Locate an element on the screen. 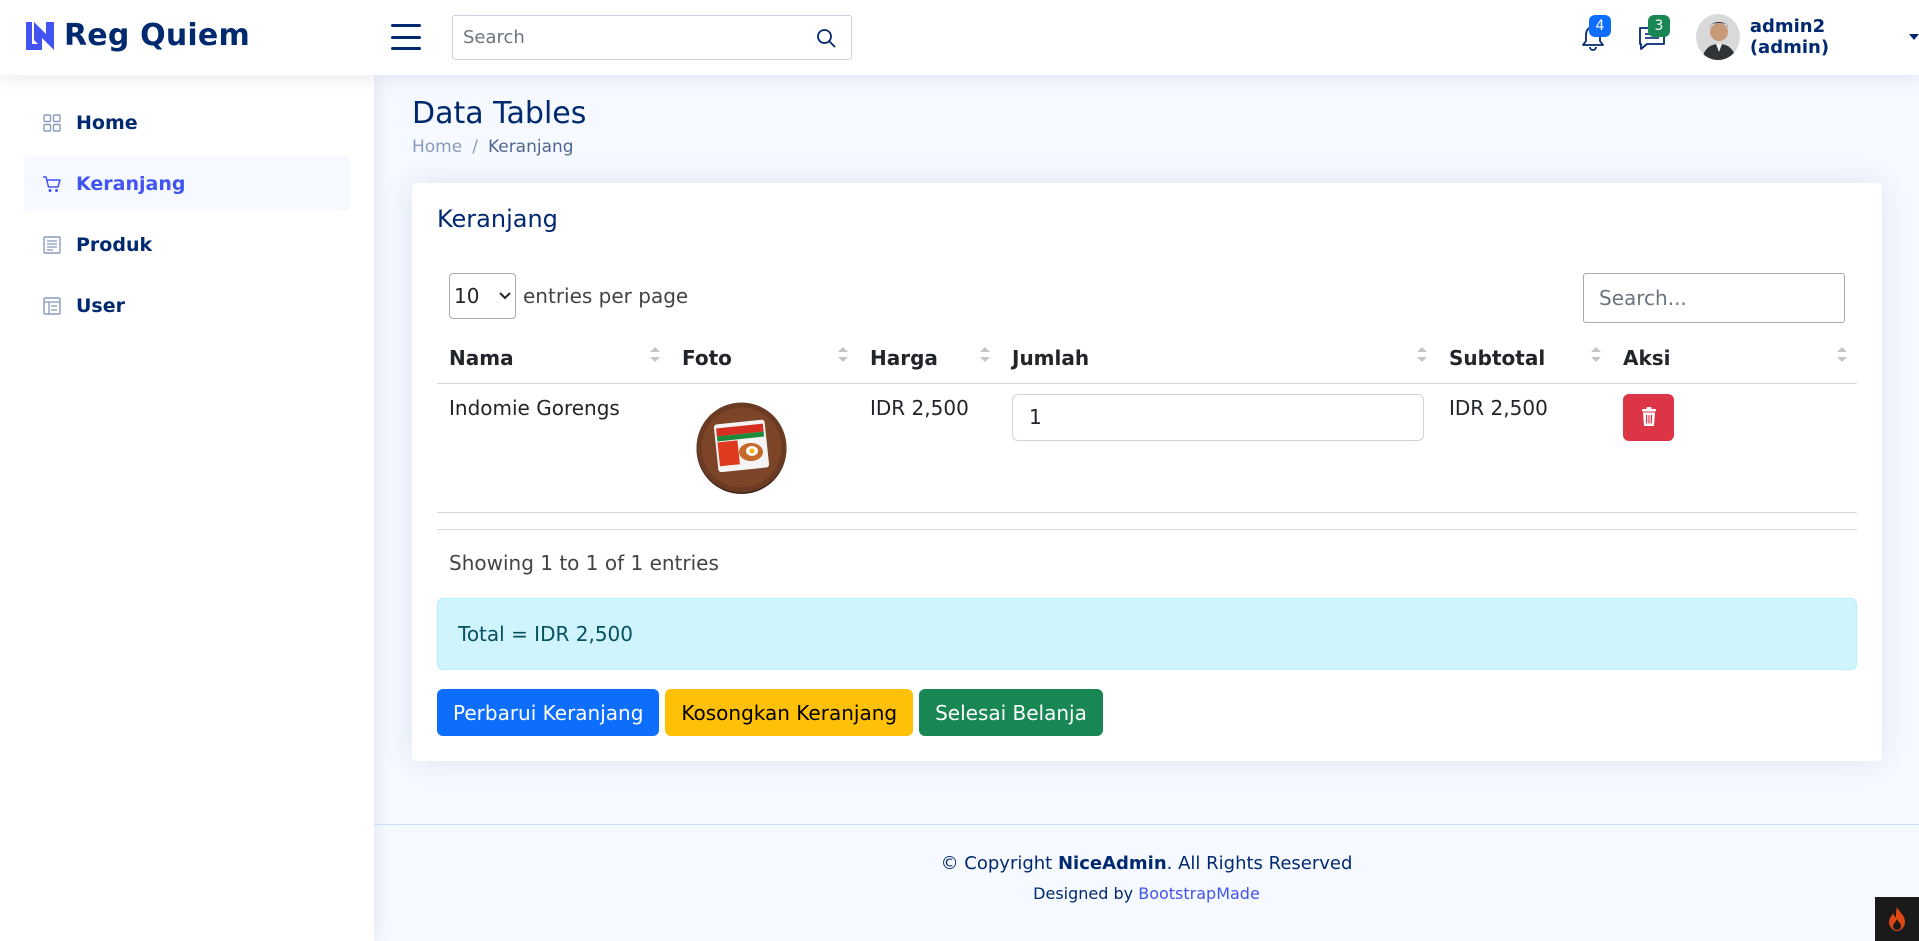  message-count-badge: 3 is located at coordinates (1659, 26).